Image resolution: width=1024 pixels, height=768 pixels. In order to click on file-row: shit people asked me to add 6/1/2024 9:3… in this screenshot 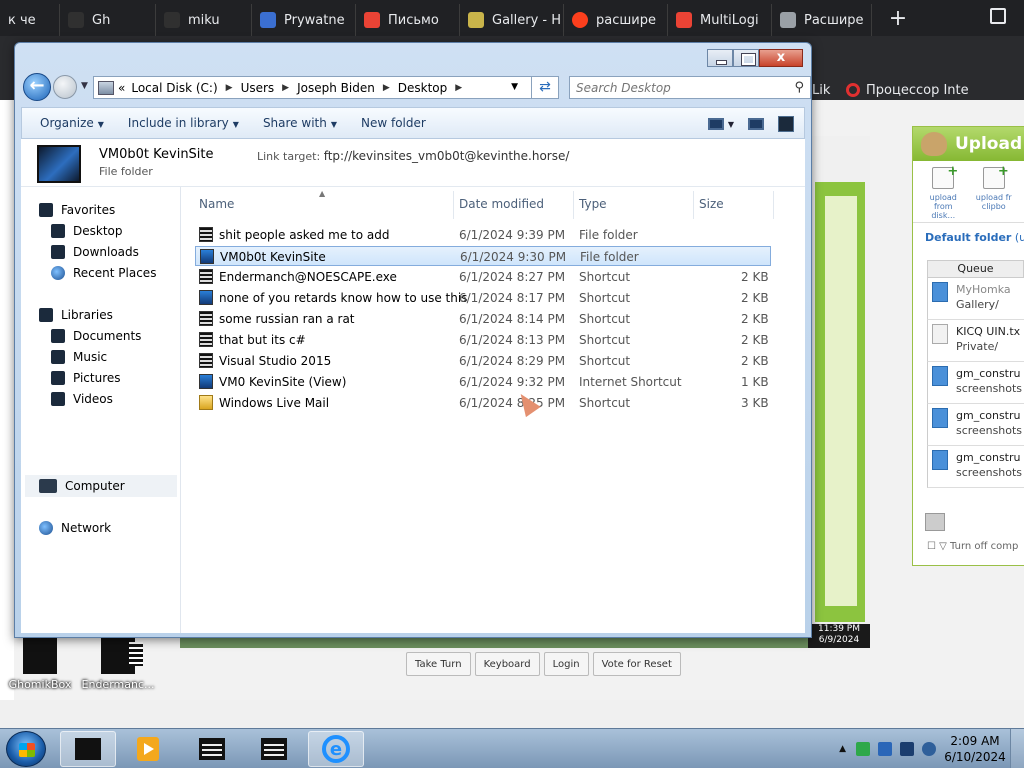, I will do `click(483, 235)`.